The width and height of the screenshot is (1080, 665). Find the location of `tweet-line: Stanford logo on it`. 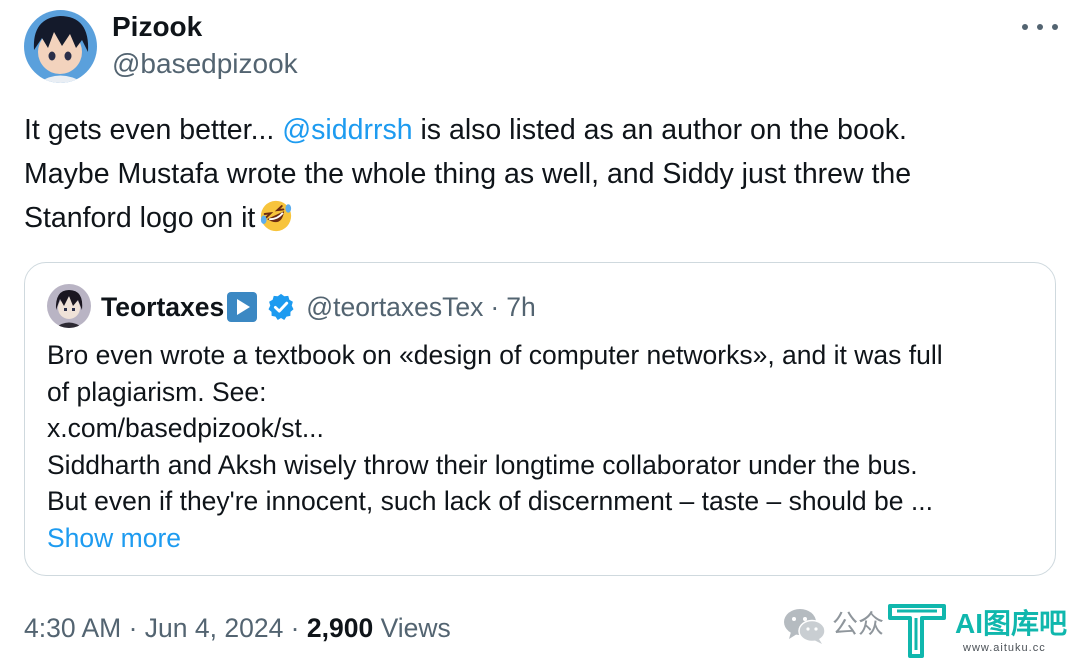

tweet-line: Stanford logo on it is located at coordinates (539, 218).